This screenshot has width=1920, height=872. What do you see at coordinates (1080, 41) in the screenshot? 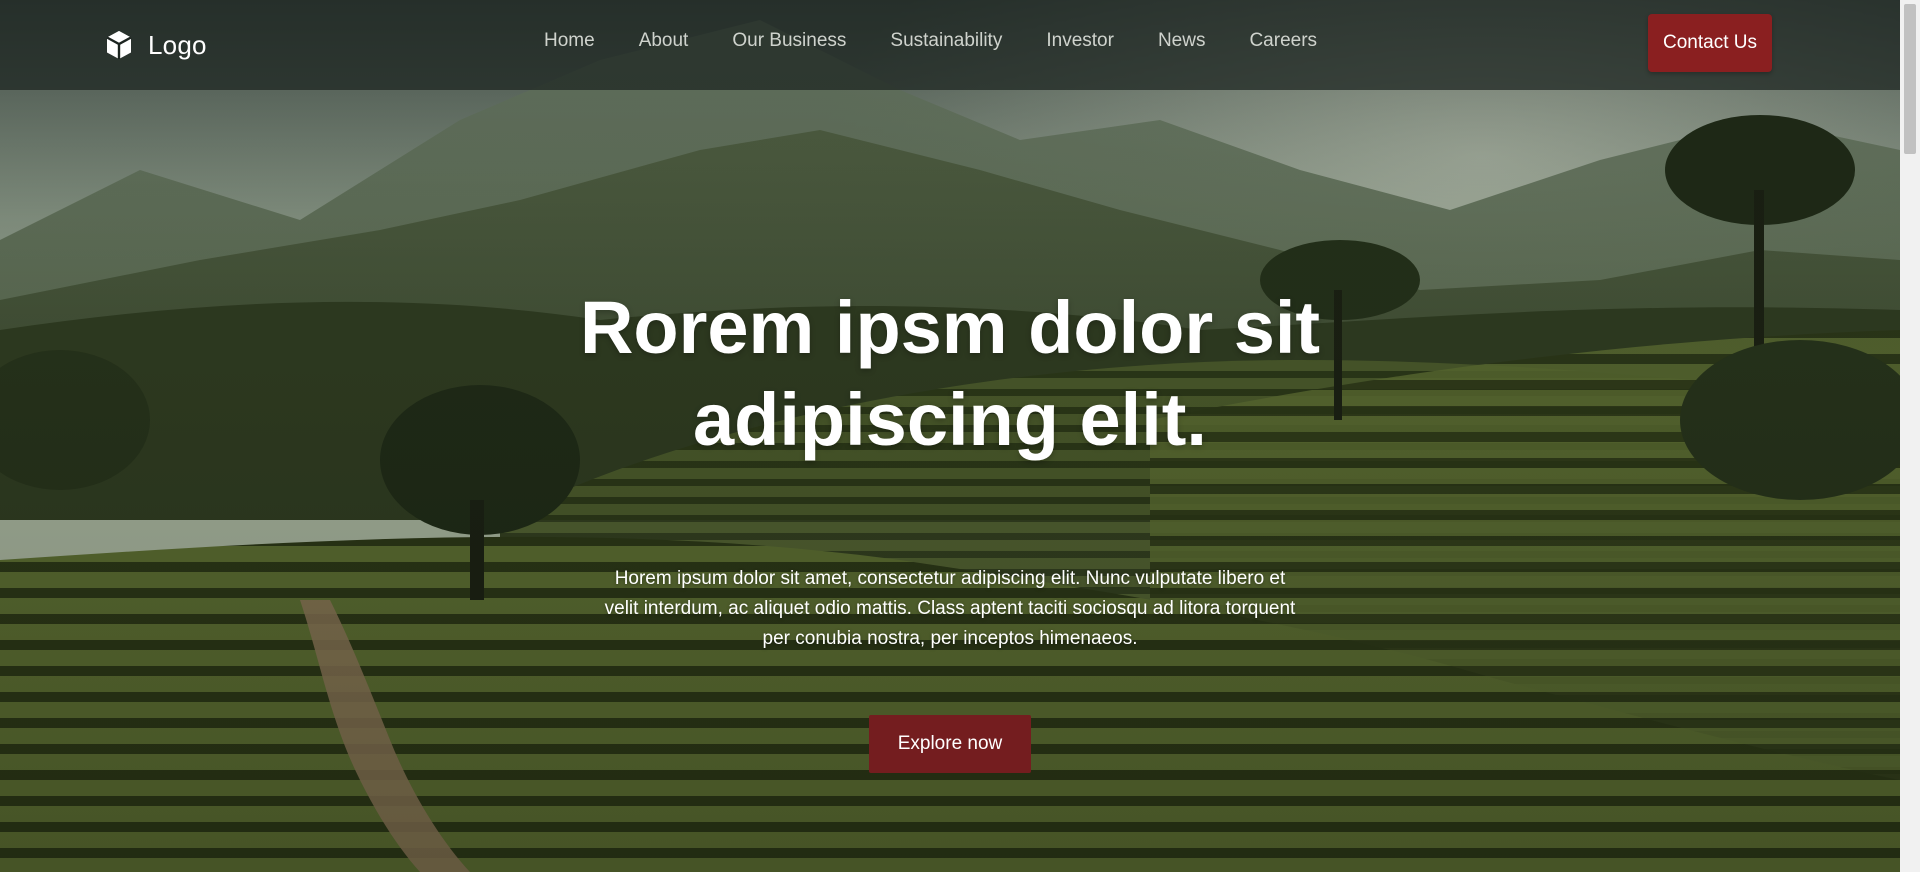
I see `nav-item-investor: Investor` at bounding box center [1080, 41].